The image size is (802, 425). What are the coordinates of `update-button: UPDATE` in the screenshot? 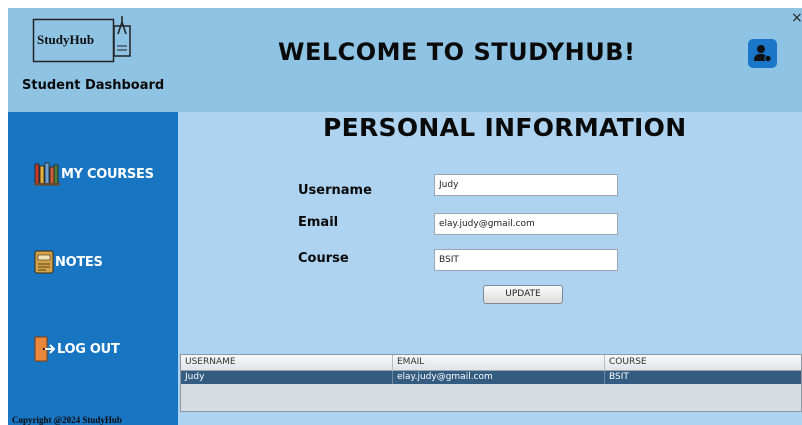 It's located at (523, 294).